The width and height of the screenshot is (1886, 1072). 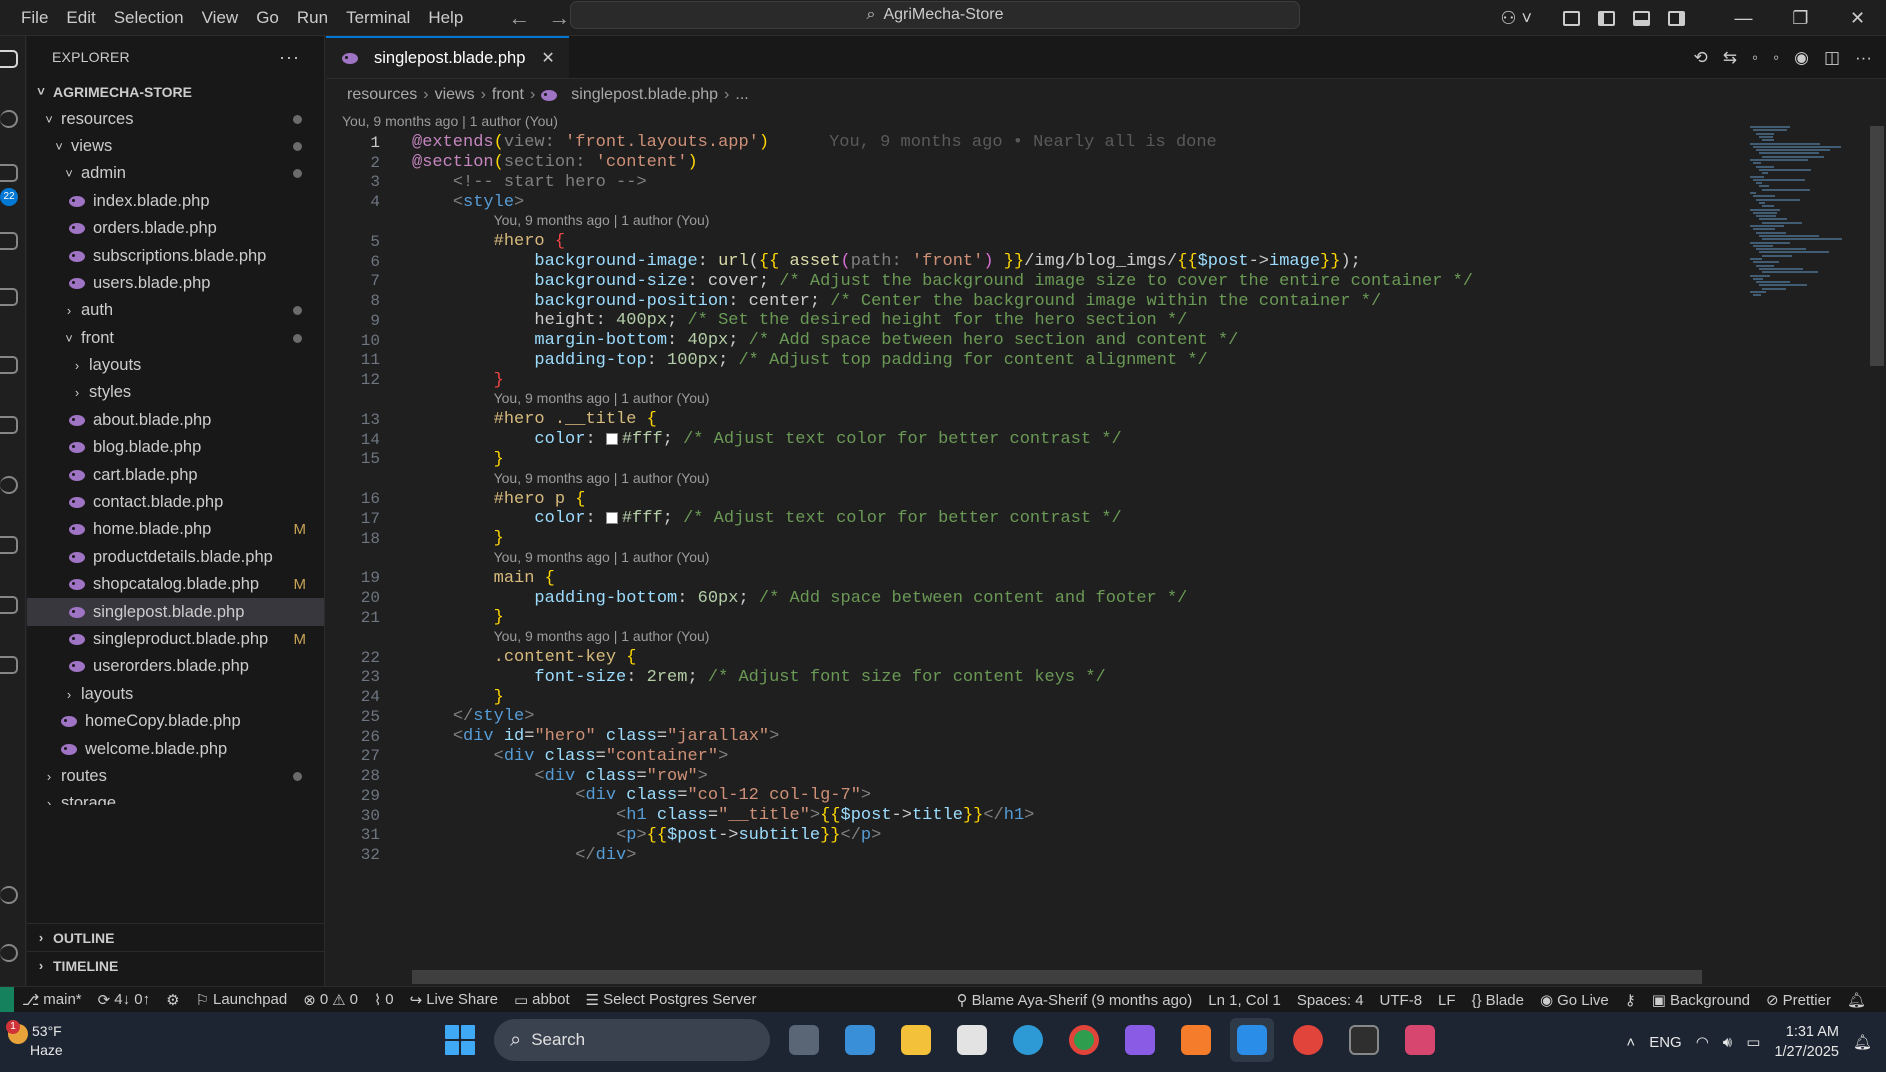 I want to click on folder-item: ˅ front, so click(x=175, y=338).